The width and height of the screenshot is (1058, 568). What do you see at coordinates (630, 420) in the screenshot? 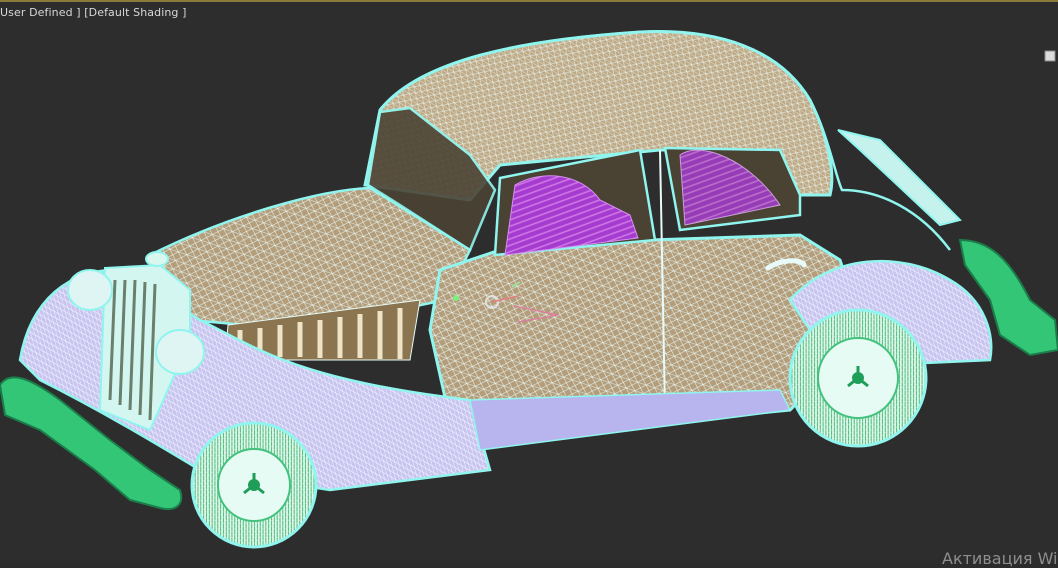
I see `running-board` at bounding box center [630, 420].